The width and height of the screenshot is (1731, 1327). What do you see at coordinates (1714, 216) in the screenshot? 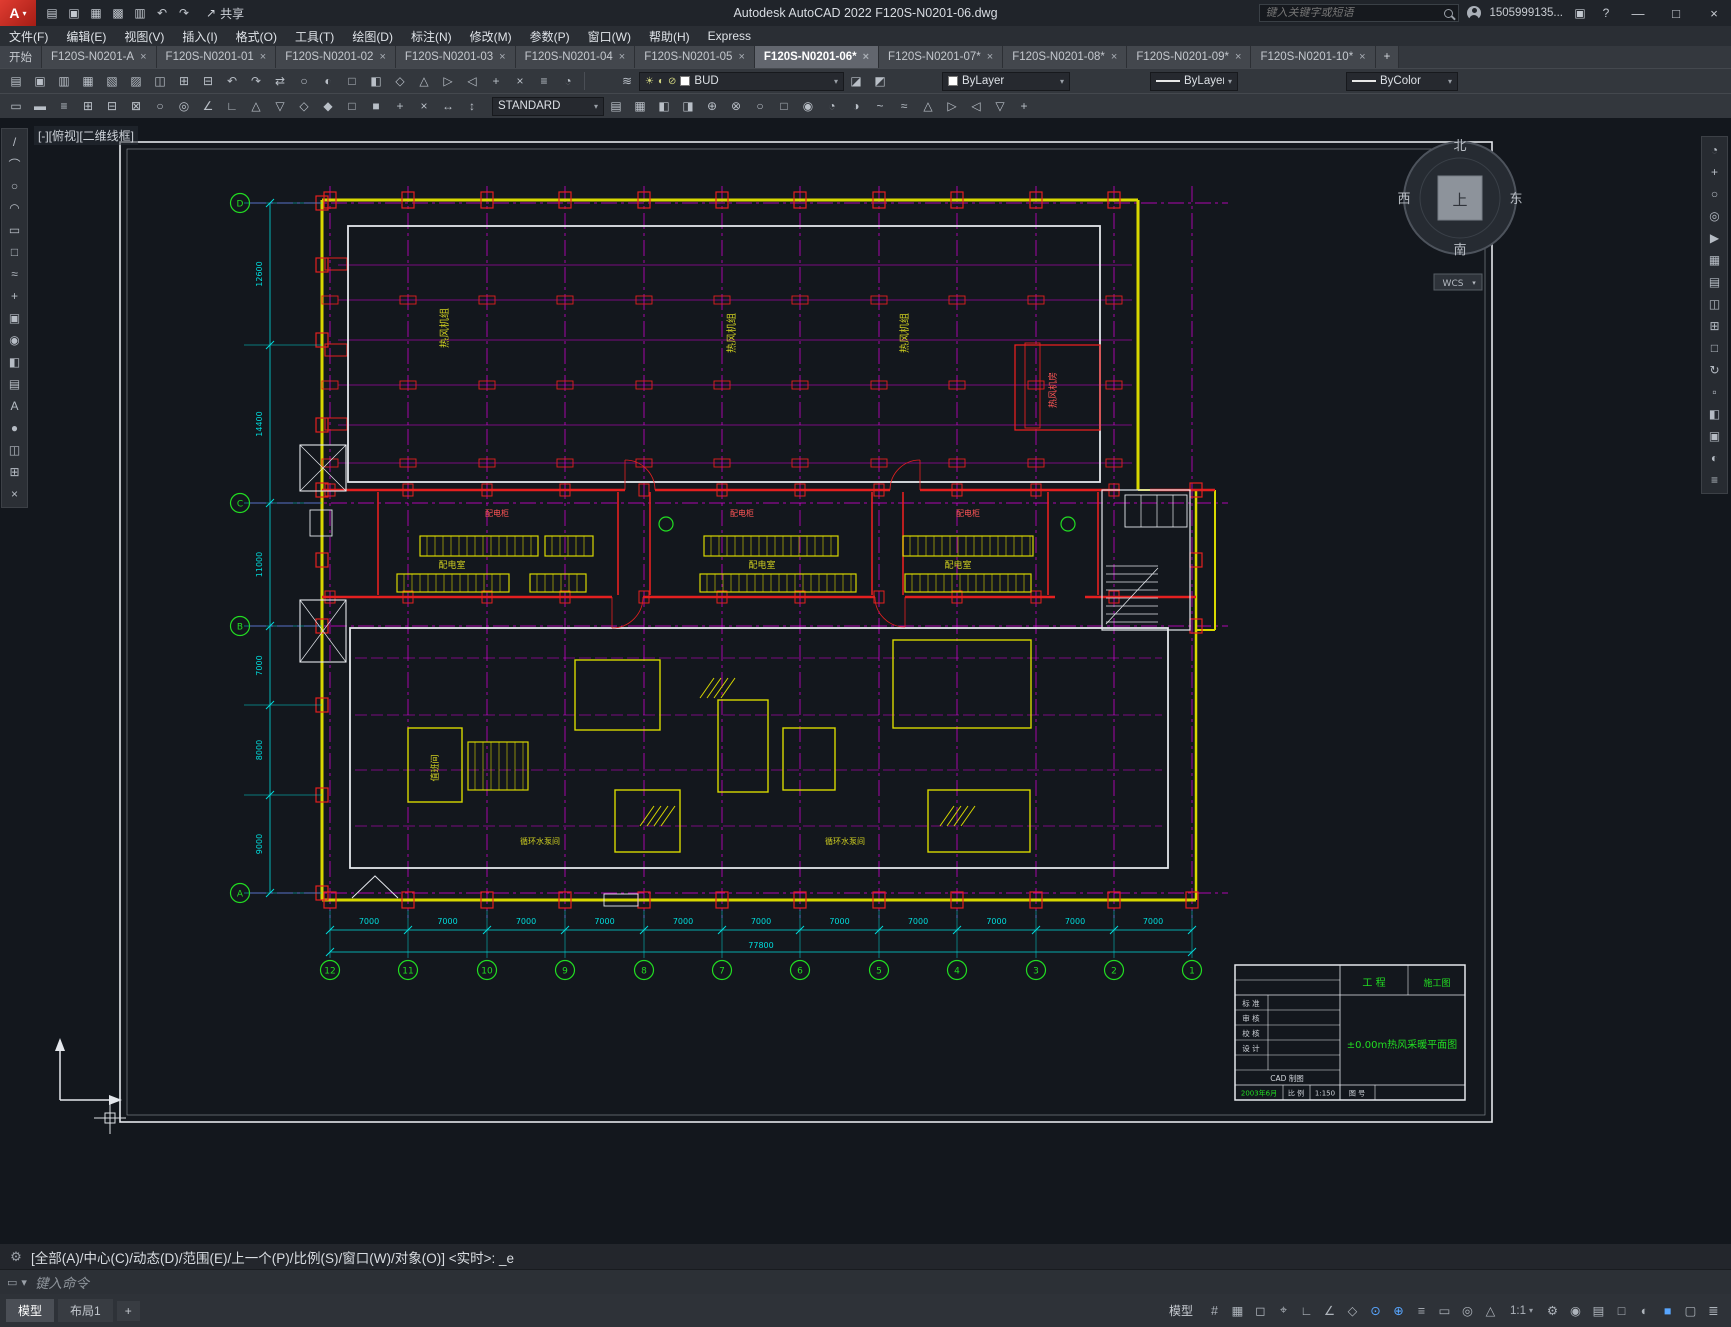
I see `navbar-icon-3: ◎` at bounding box center [1714, 216].